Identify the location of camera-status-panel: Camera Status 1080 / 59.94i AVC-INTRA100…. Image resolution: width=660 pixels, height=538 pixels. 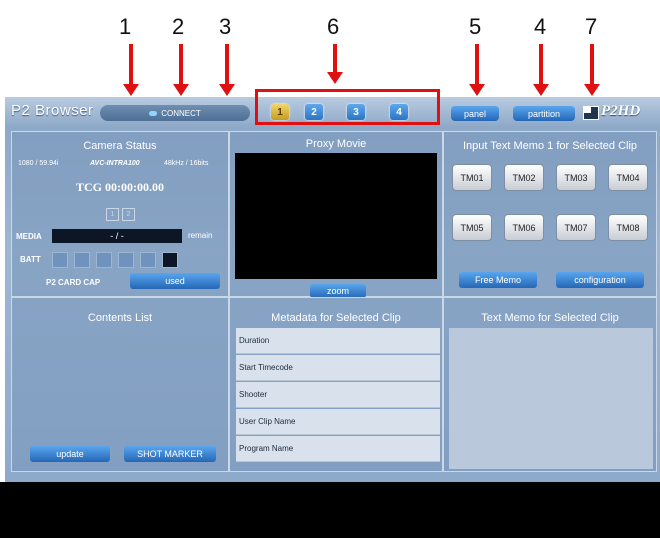
(120, 214).